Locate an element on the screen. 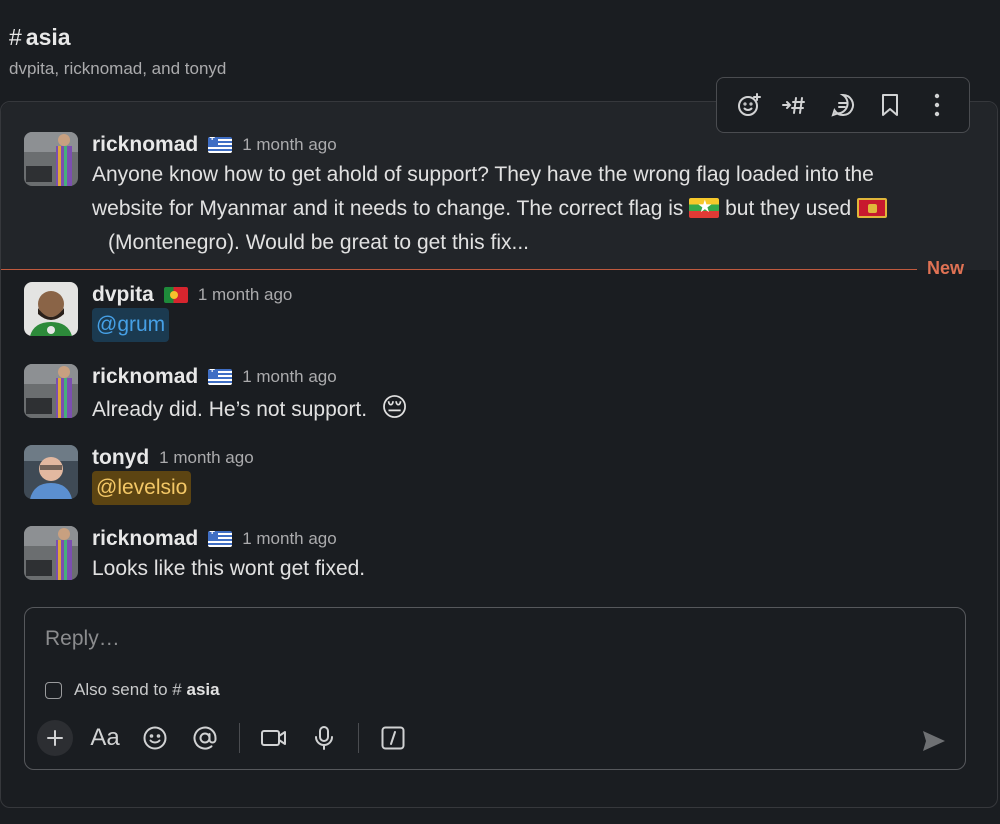 The width and height of the screenshot is (1000, 824). message-text: Already did. He’s not support. 😔 is located at coordinates (250, 407).